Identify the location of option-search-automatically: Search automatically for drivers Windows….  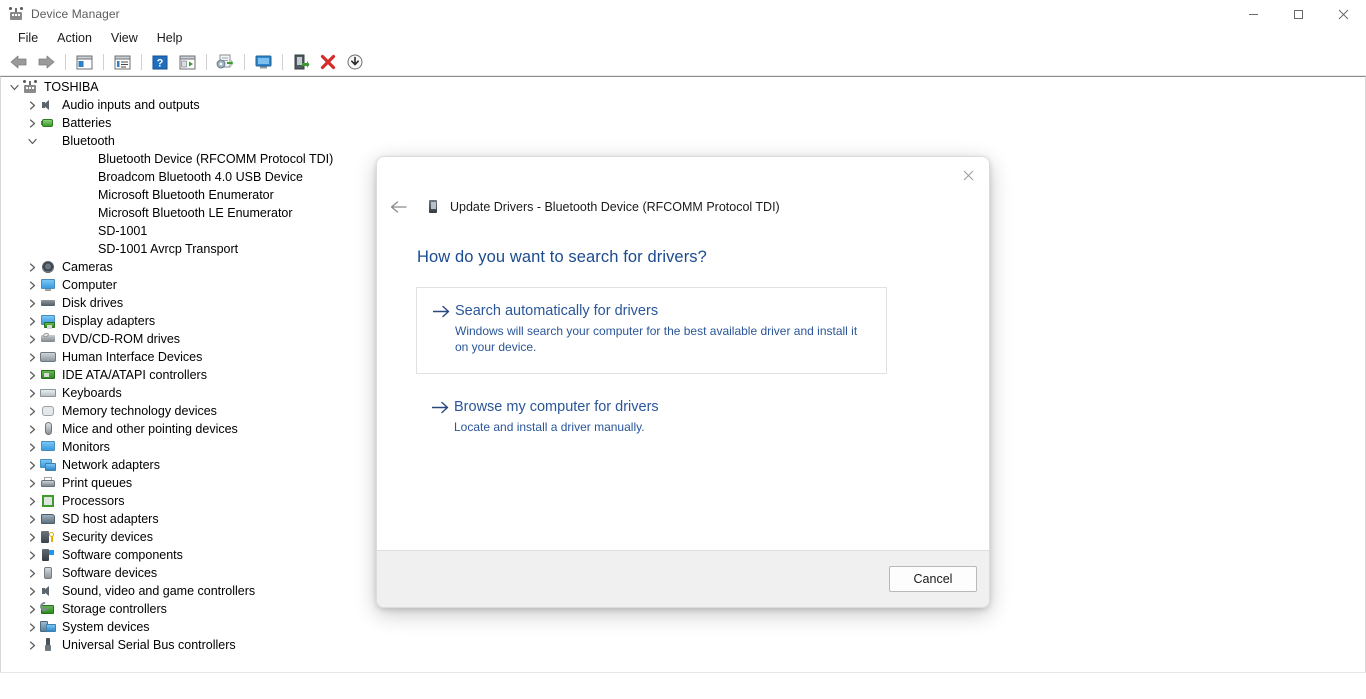
(651, 330).